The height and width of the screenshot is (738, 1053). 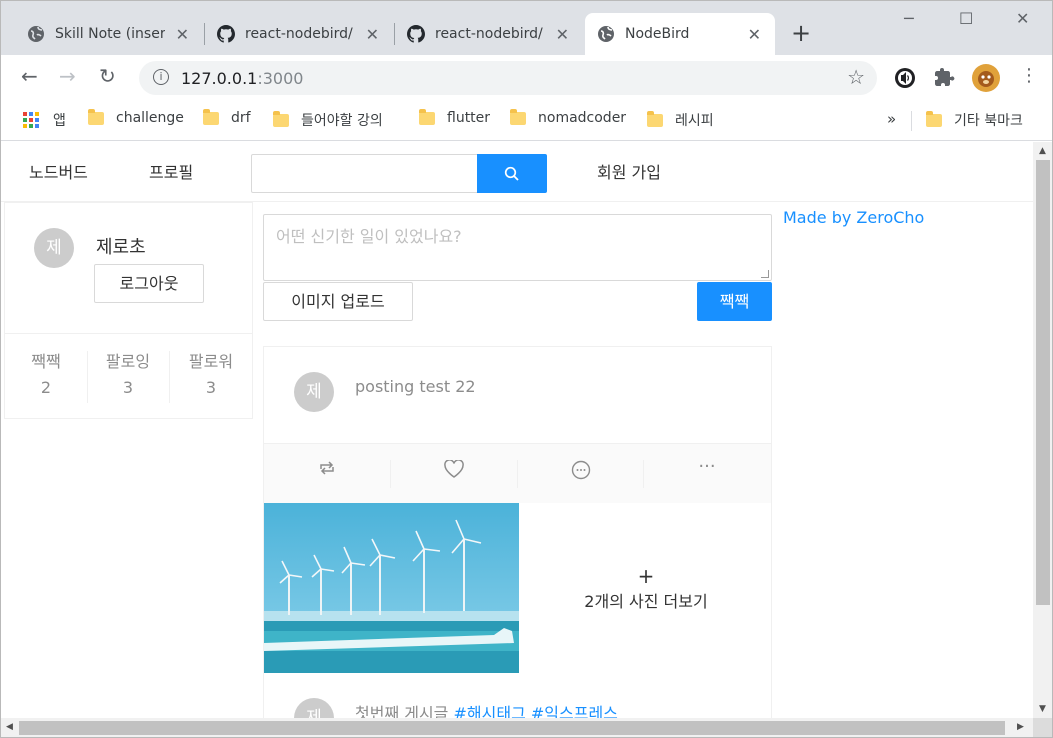 I want to click on browser-toolbar: ← → ↻ i 127.0.0.1:3000 ☆ ⋮, so click(x=526, y=78).